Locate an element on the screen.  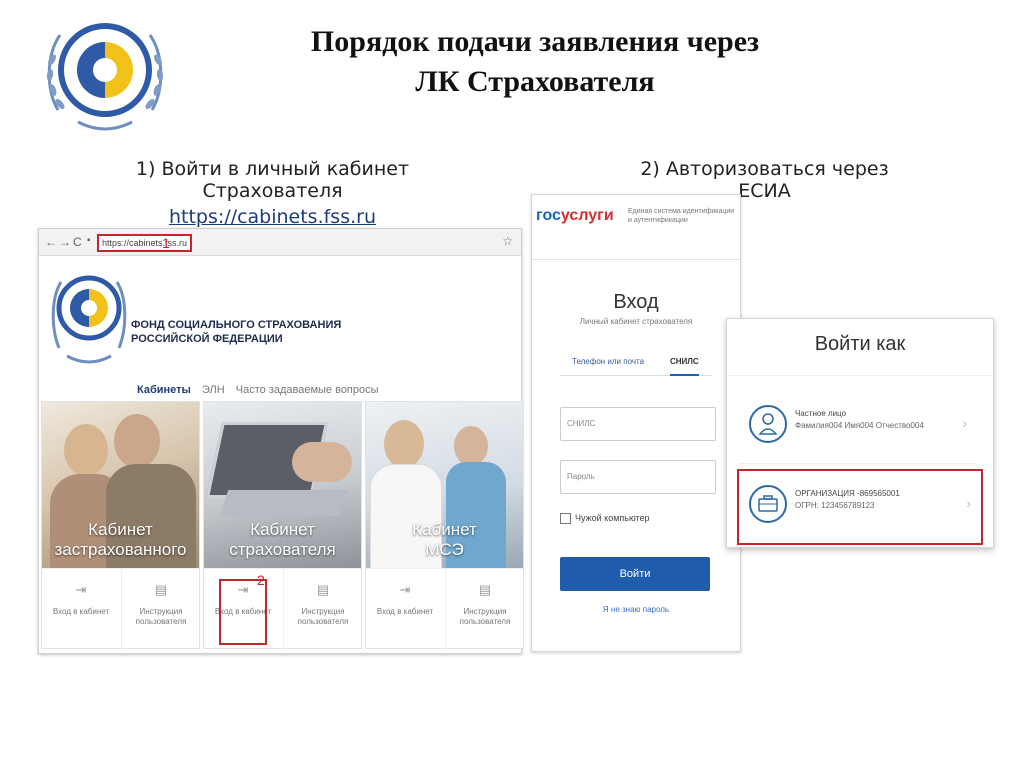
tab-phone-email: Телефон или почта is located at coordinates (608, 361).